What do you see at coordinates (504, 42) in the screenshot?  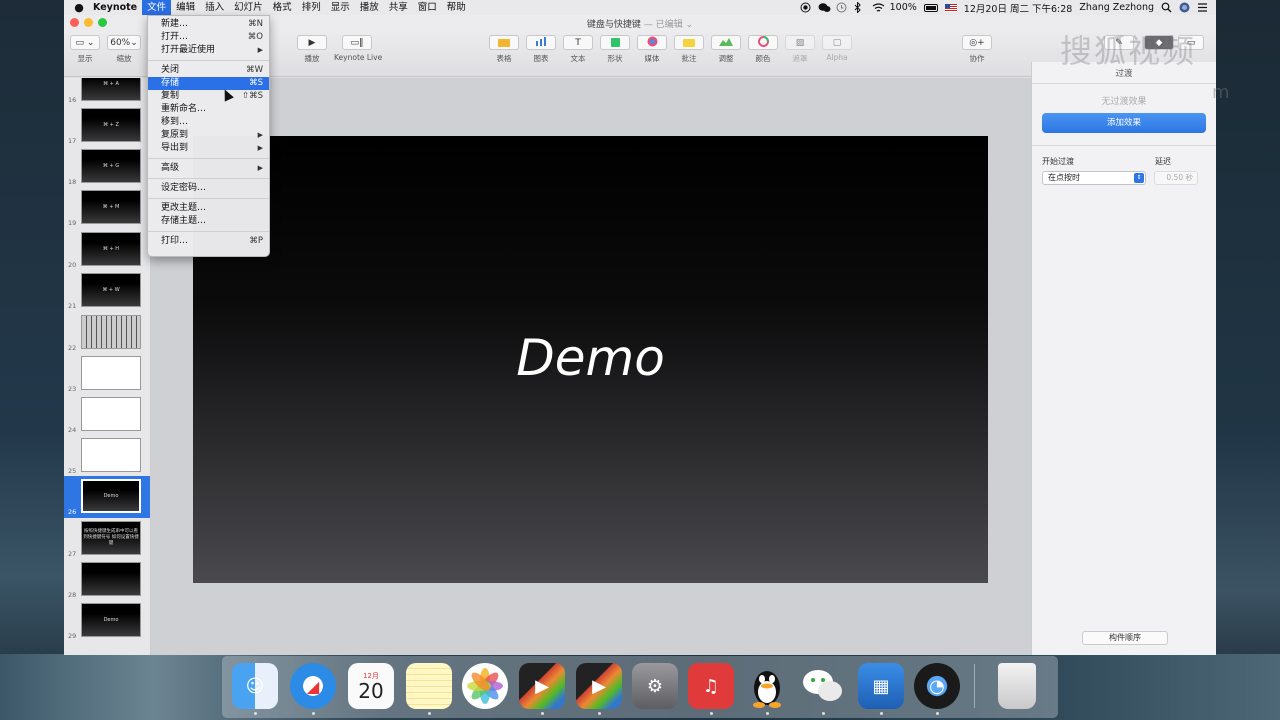 I see `table-button` at bounding box center [504, 42].